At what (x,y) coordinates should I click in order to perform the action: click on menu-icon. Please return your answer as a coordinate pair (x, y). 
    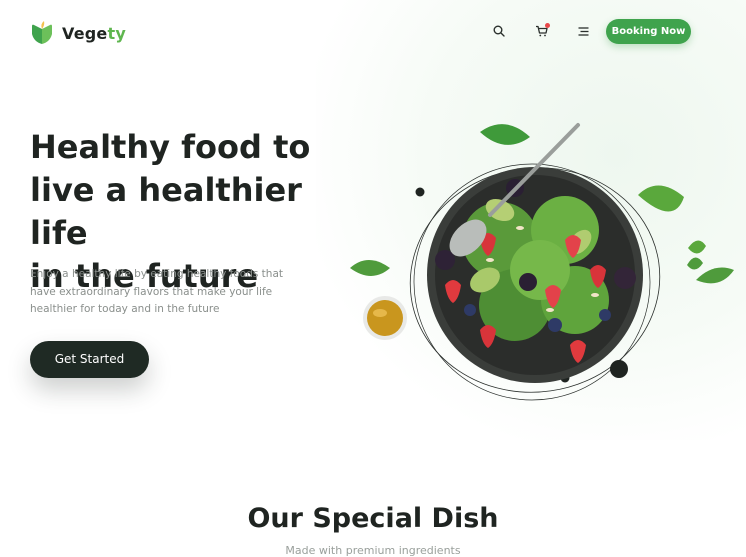
    Looking at the image, I should click on (583, 31).